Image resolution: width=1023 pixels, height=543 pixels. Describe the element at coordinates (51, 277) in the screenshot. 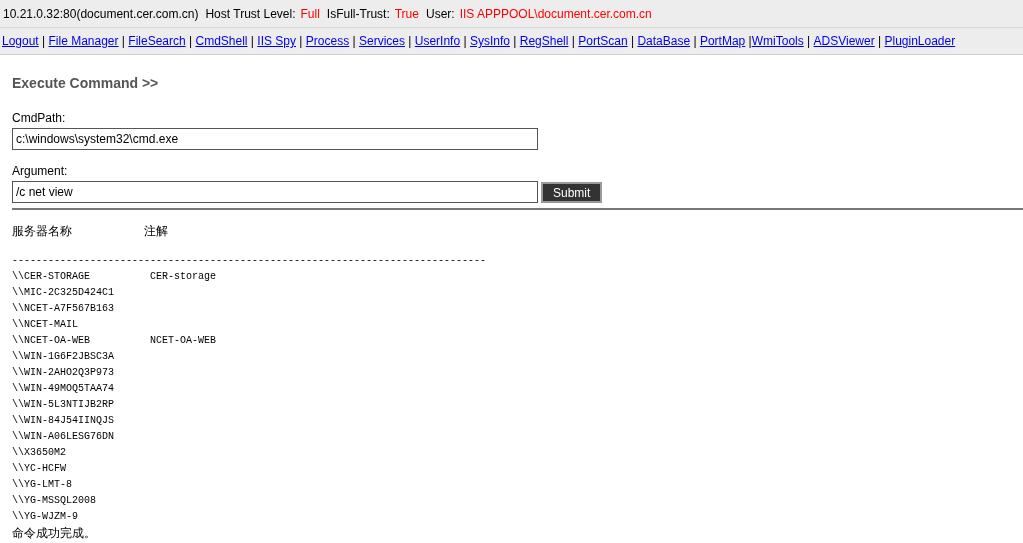

I see `server-name: \\CER-STORAGE` at that location.